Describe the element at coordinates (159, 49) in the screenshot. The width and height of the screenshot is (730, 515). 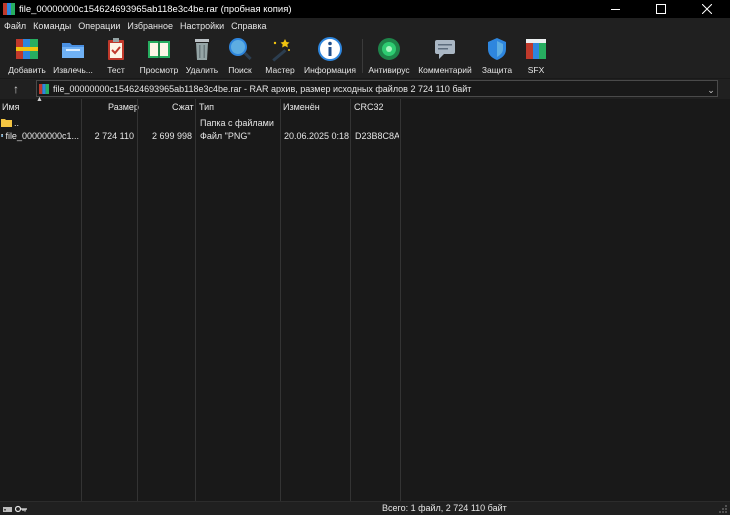
I see `view-book-icon` at that location.